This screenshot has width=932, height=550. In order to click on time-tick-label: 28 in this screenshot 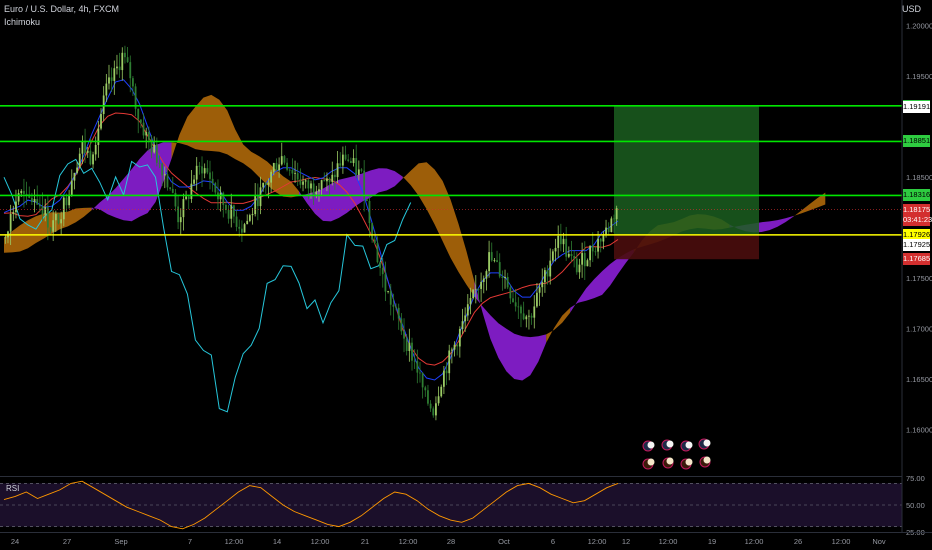, I will do `click(451, 541)`.